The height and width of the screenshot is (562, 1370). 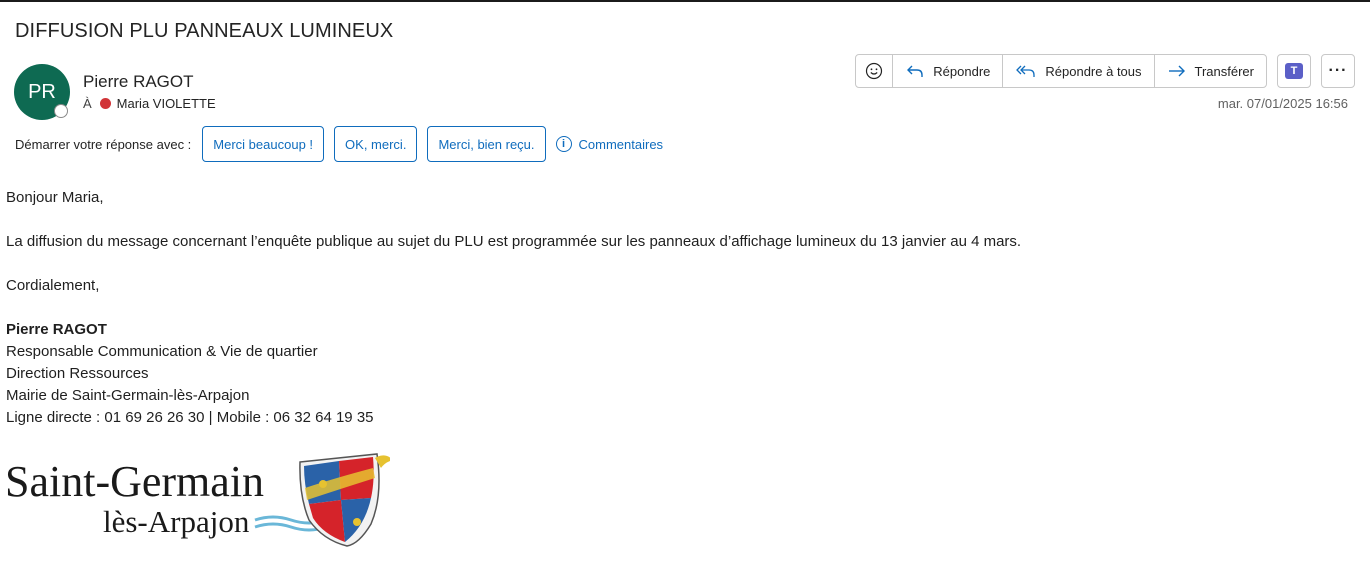 What do you see at coordinates (962, 71) in the screenshot?
I see `reply-label: Répondre` at bounding box center [962, 71].